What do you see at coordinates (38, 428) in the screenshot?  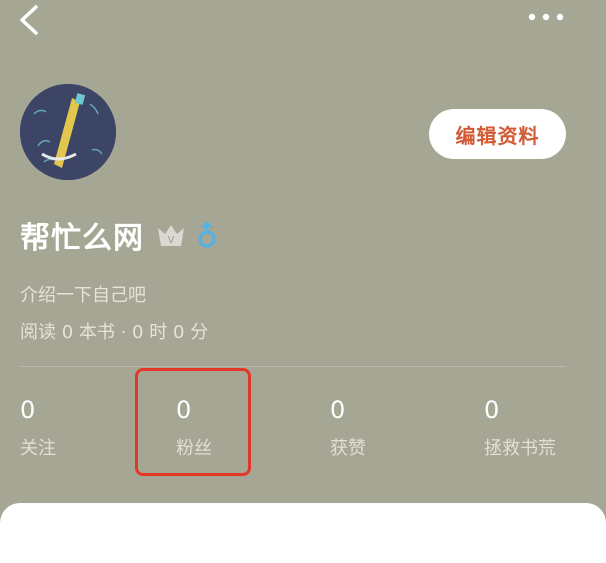 I see `stat-following: 0 关注` at bounding box center [38, 428].